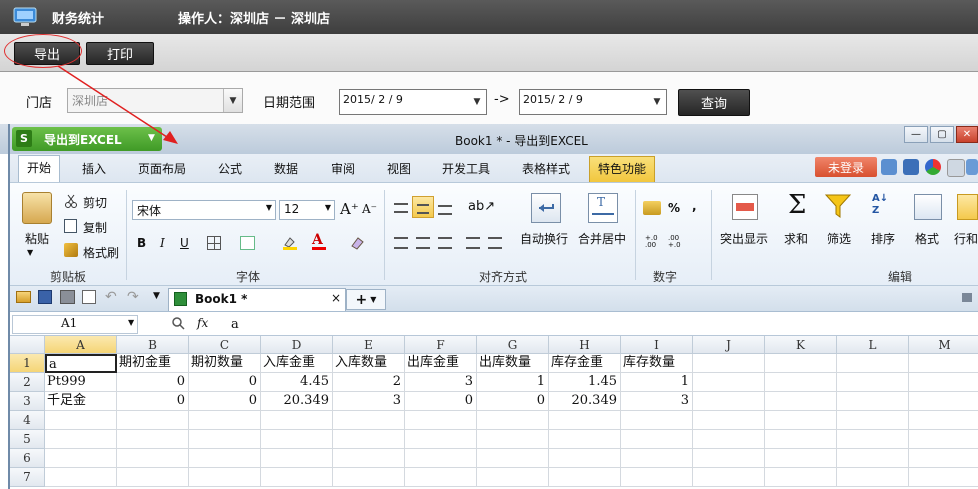 The width and height of the screenshot is (978, 489). I want to click on date-to-field: 2015/ 2 / 9 ▼, so click(593, 102).